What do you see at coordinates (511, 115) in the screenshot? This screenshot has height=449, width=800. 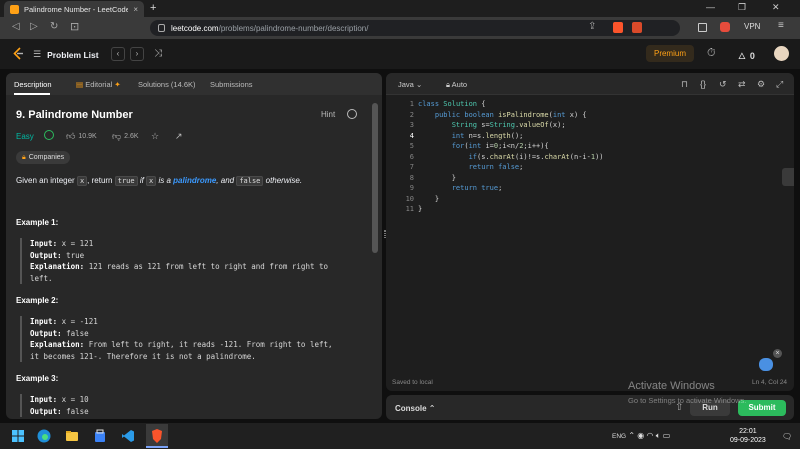 I see `code-line: public boolean isPalindrome(int x) {` at bounding box center [511, 115].